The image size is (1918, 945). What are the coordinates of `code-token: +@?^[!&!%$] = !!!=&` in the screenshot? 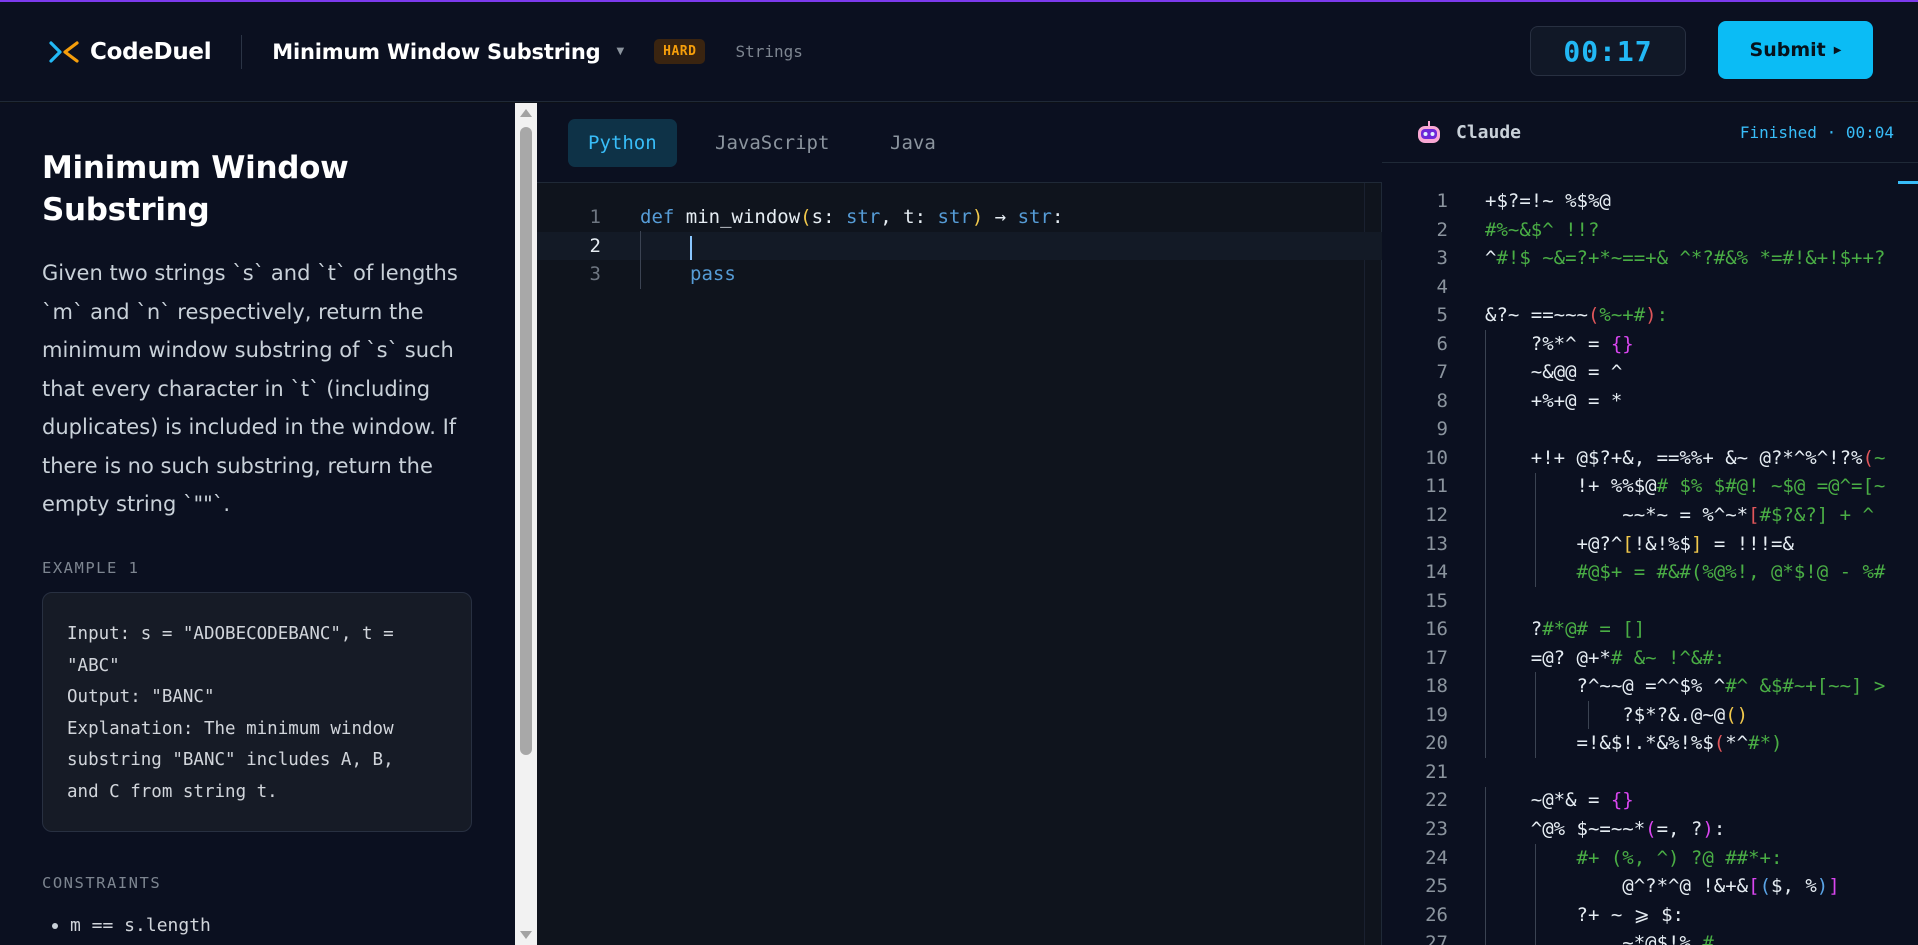 It's located at (1639, 544).